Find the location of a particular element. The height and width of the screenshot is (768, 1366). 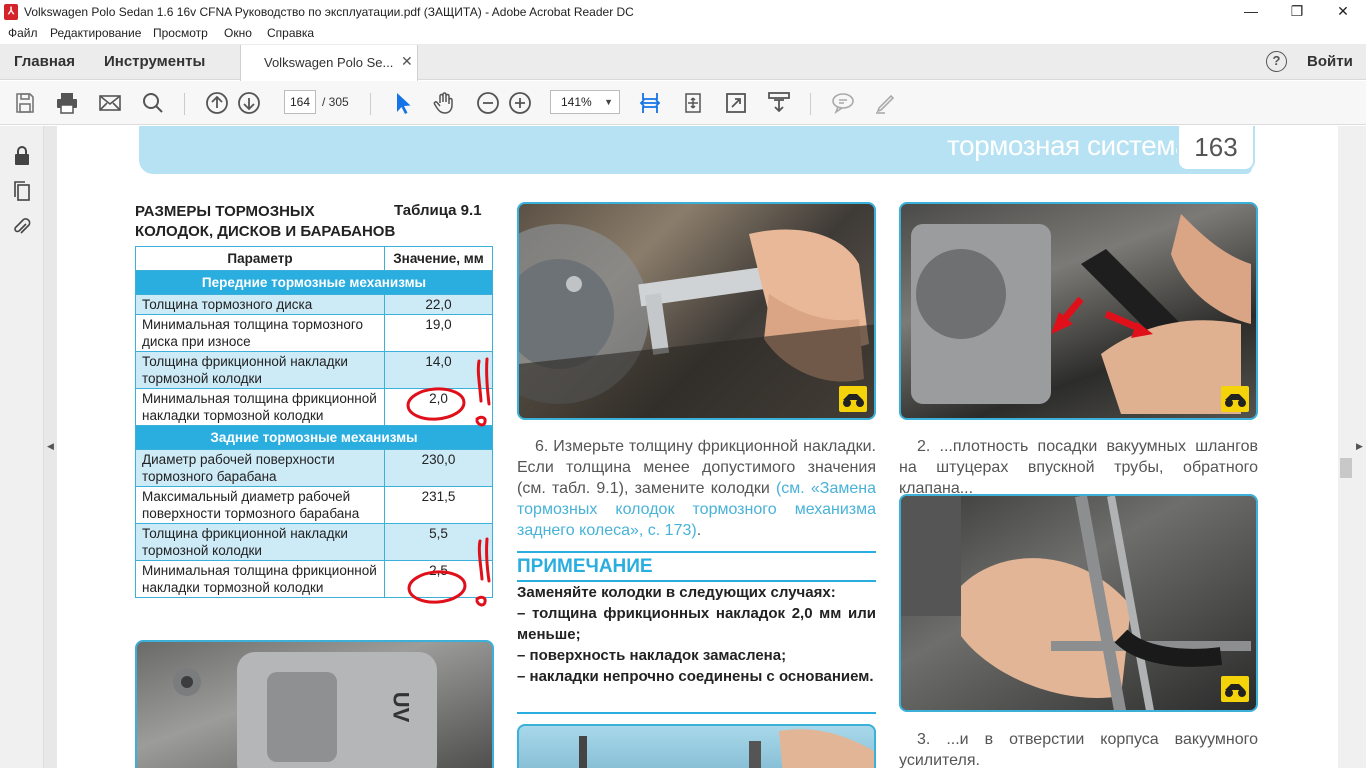

caption-text: . is located at coordinates (699, 530).